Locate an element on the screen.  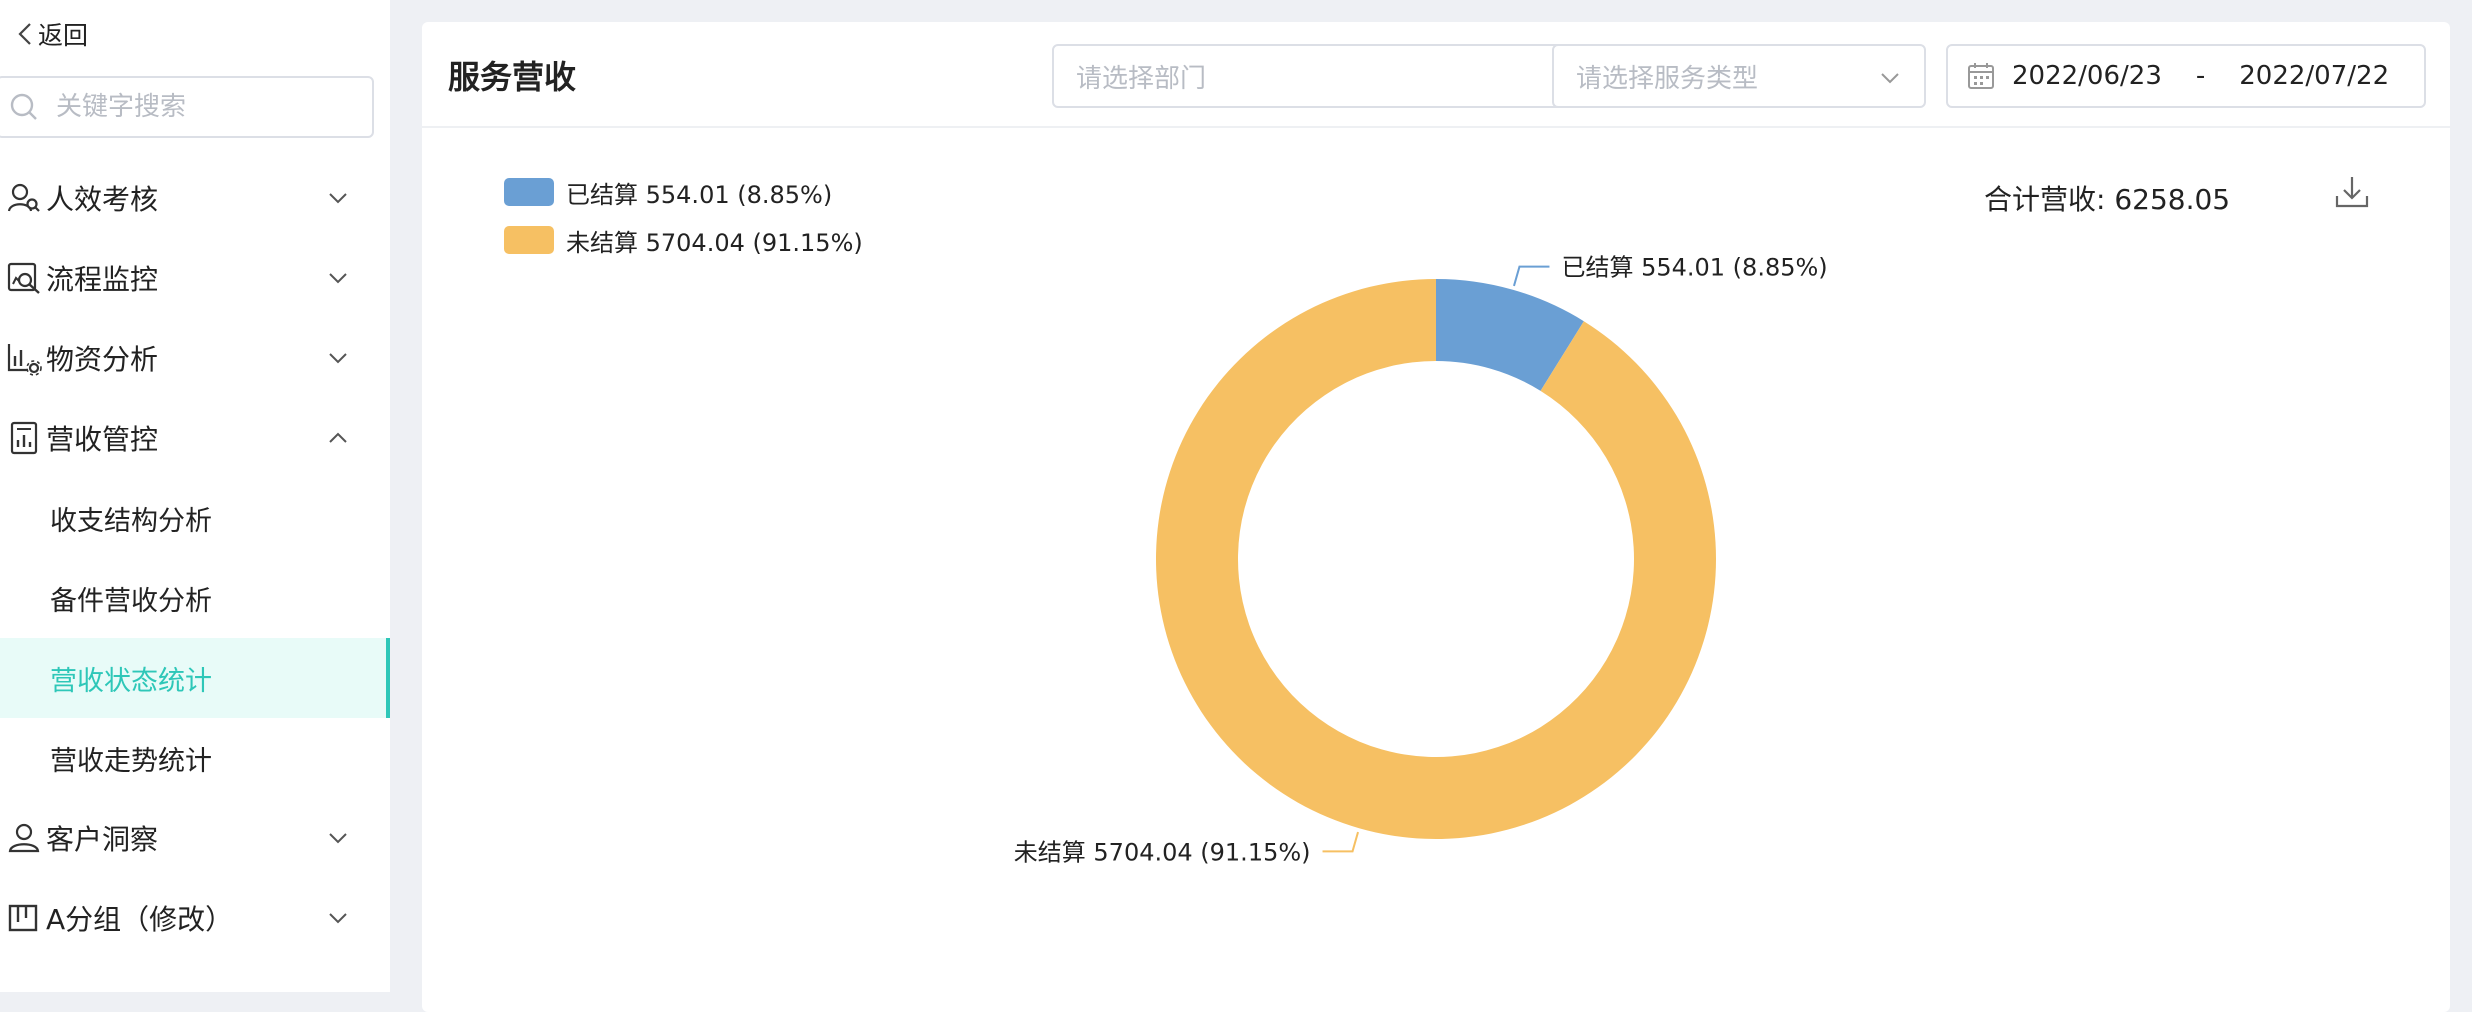
nav-item-label: A分组（修改） is located at coordinates (140, 919).